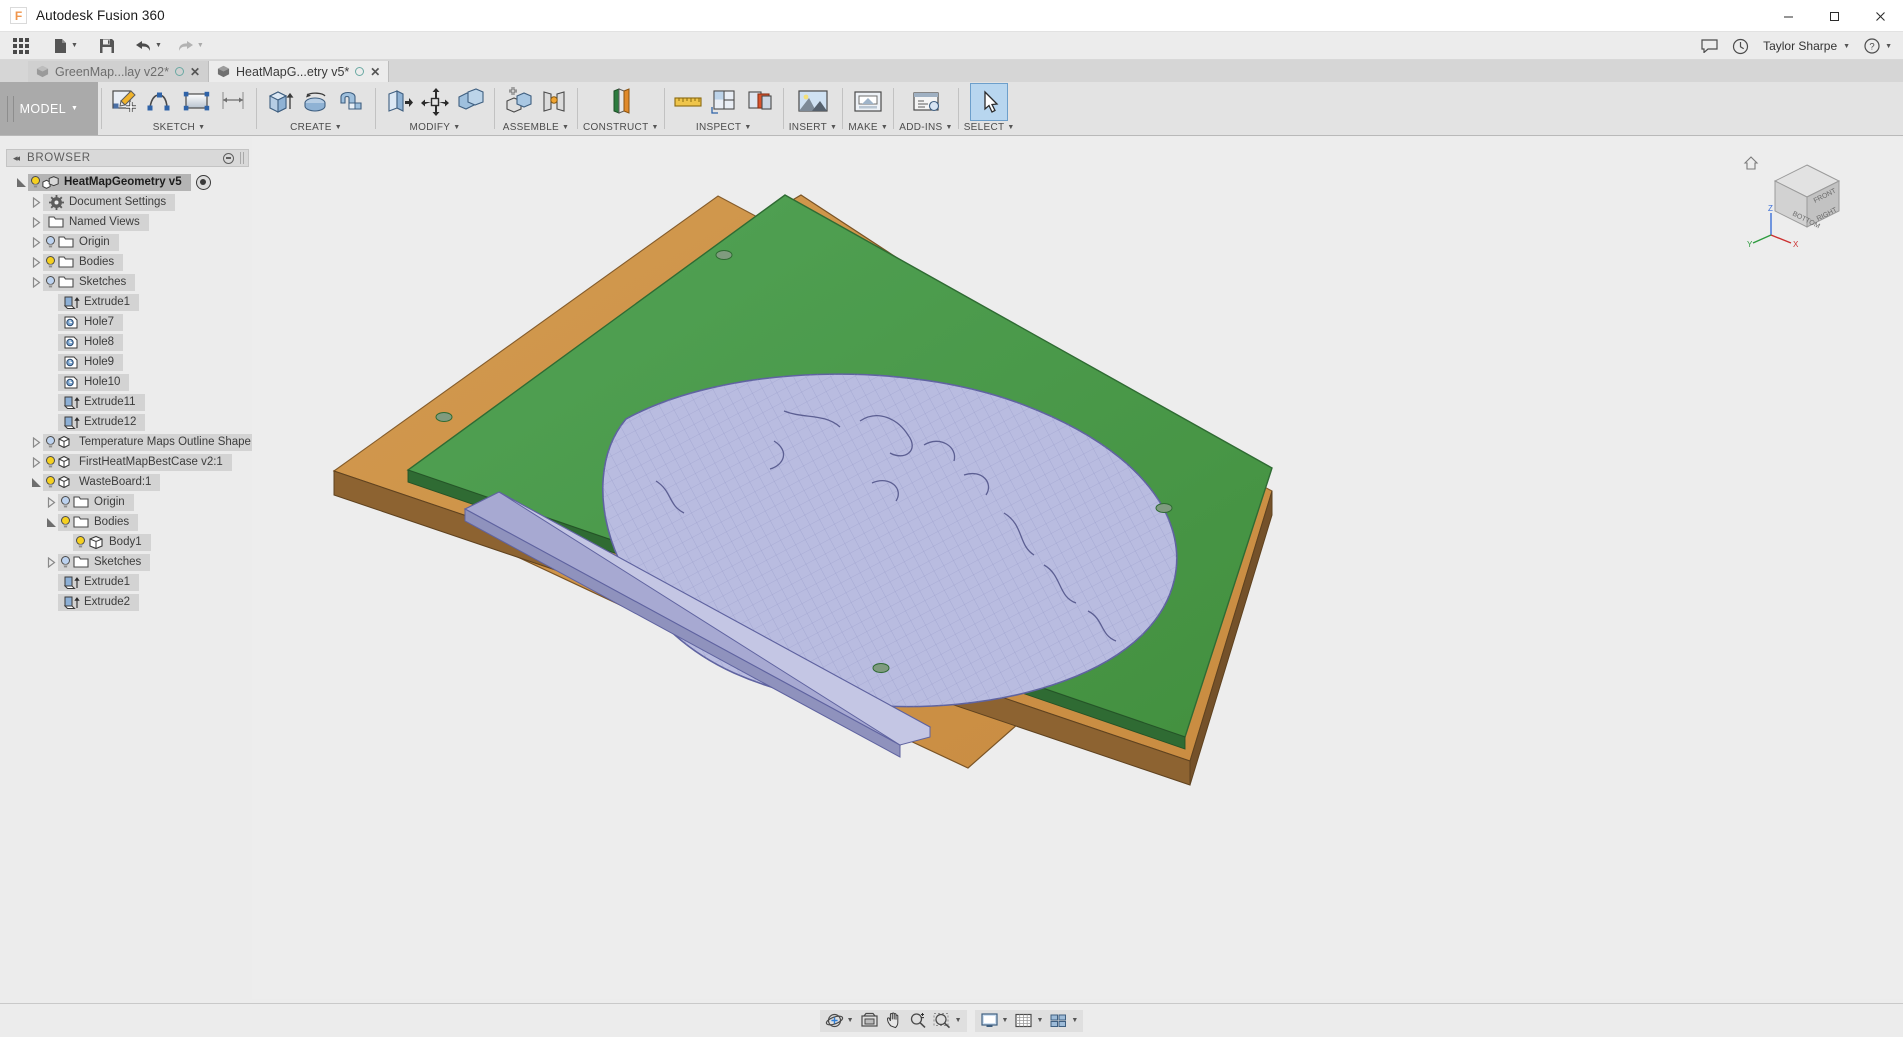  I want to click on rectangle-button, so click(197, 102).